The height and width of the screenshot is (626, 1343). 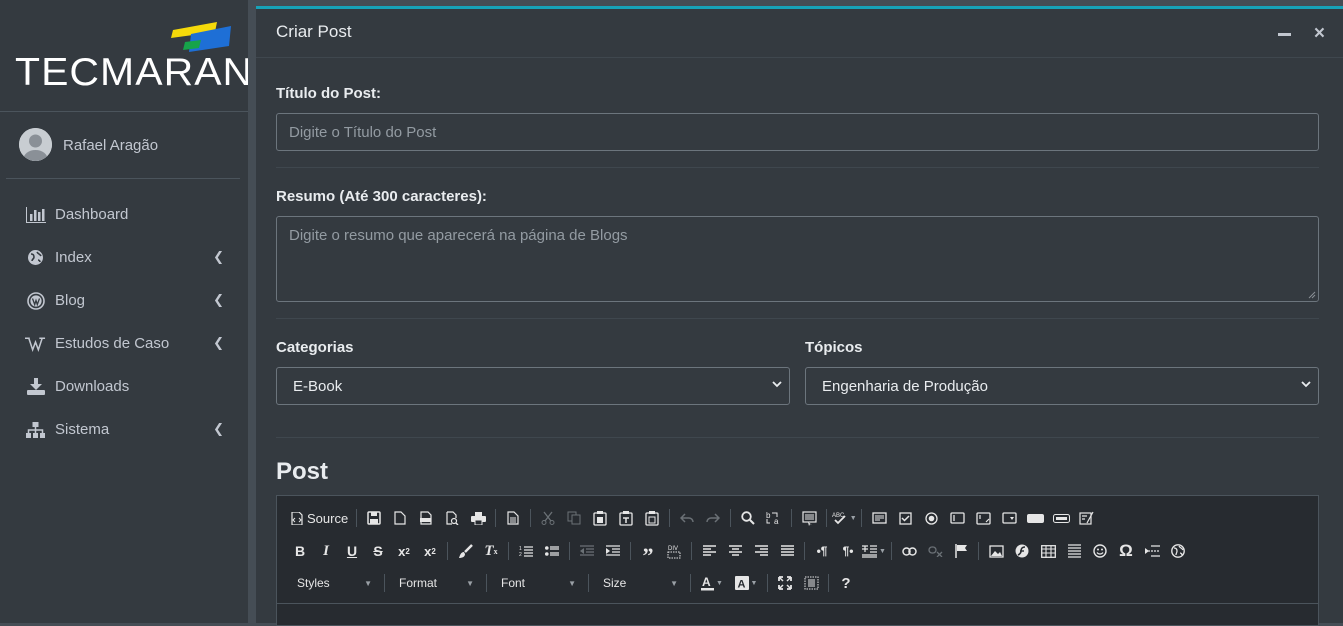 I want to click on image-button, so click(x=996, y=551).